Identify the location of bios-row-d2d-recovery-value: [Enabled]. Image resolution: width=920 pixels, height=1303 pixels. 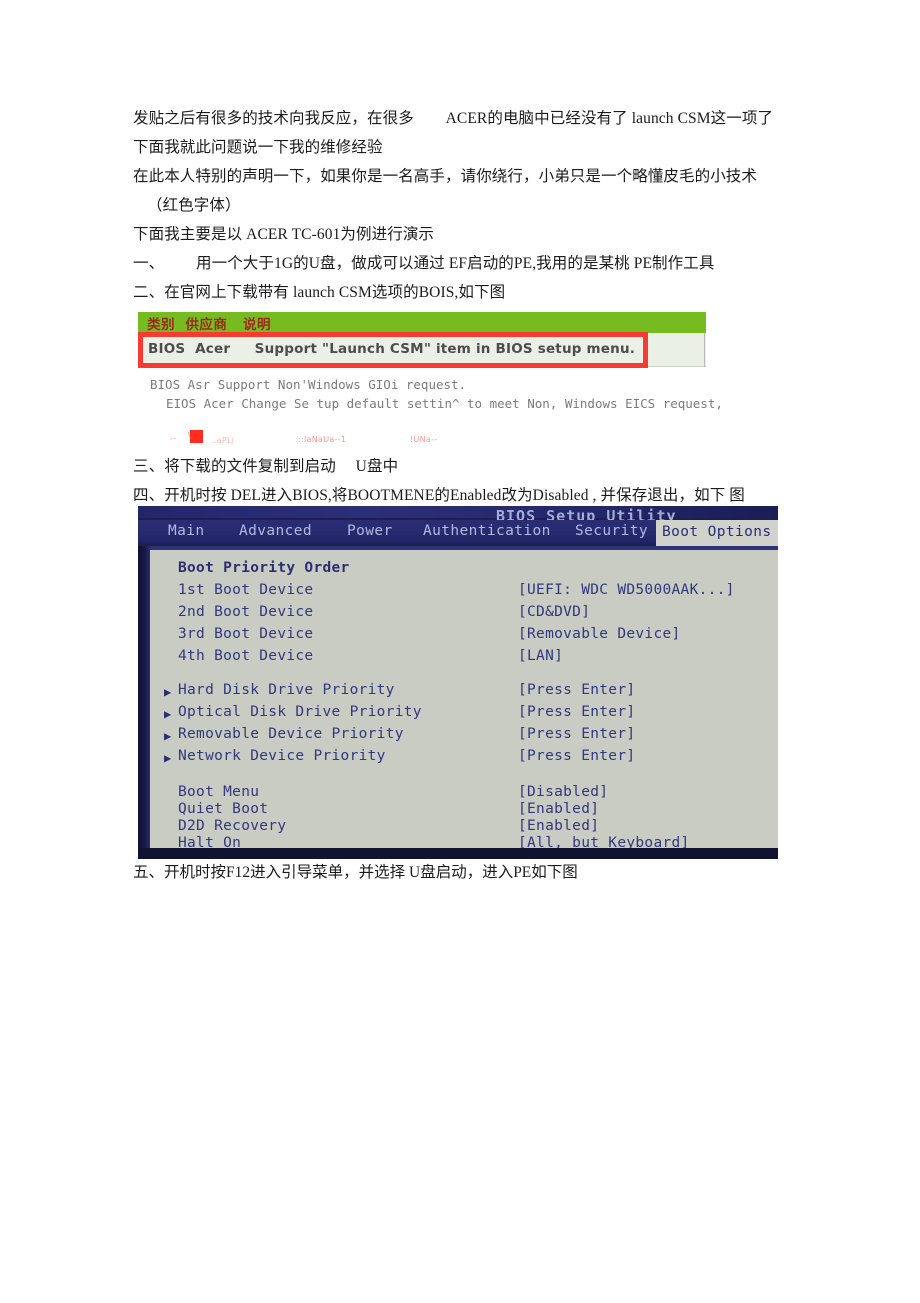
(558, 826).